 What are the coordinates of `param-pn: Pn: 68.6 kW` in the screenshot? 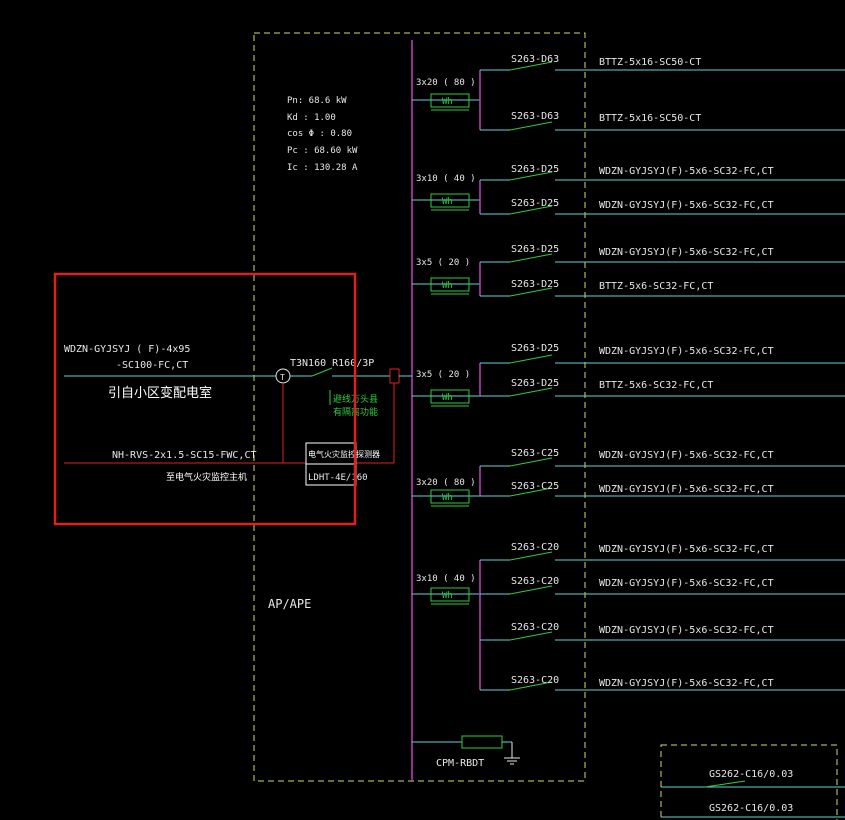 It's located at (317, 101).